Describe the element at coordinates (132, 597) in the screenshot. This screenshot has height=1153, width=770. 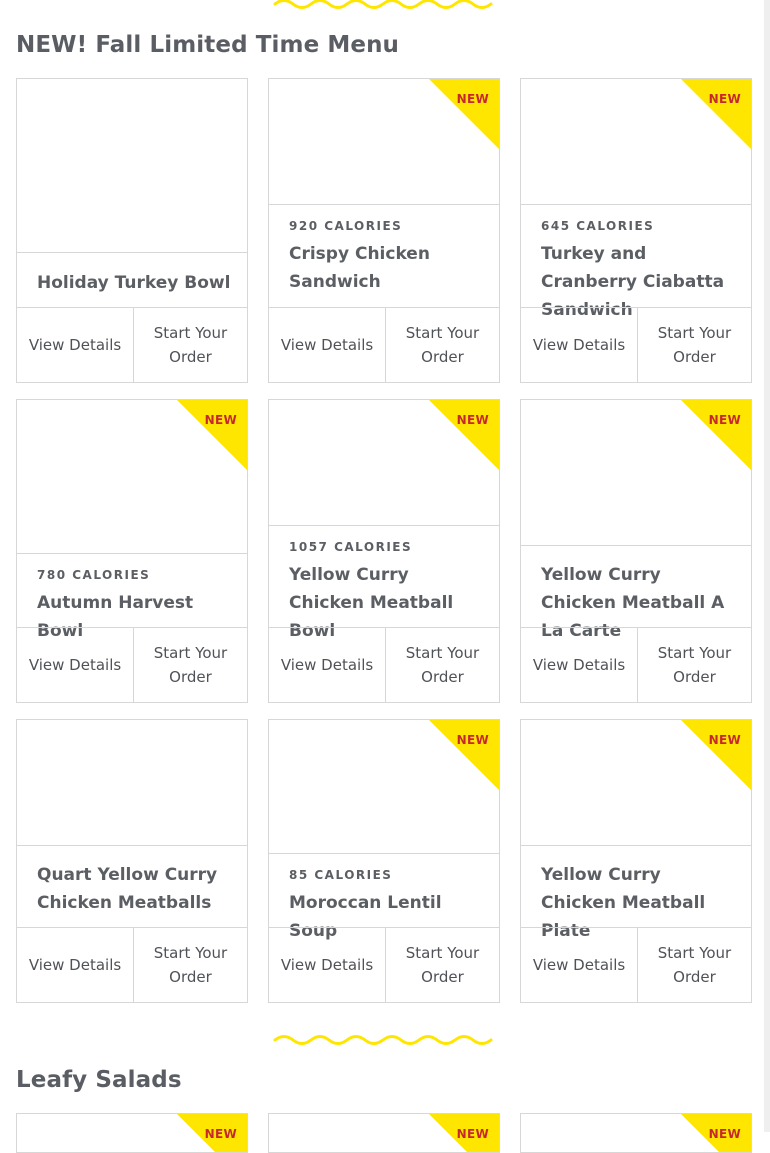
I see `menu-item-info: 780 CALORIES Autumn Harvest Bowl` at that location.